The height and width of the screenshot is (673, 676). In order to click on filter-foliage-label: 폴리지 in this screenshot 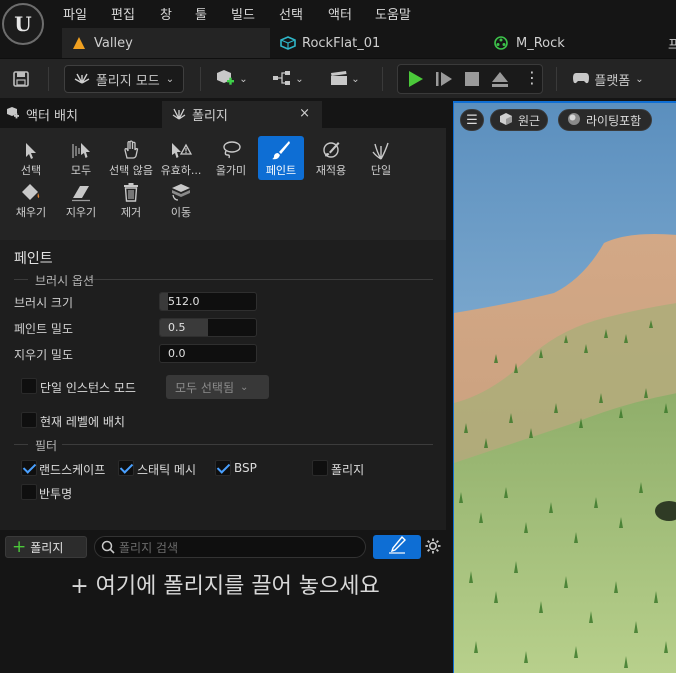, I will do `click(348, 470)`.